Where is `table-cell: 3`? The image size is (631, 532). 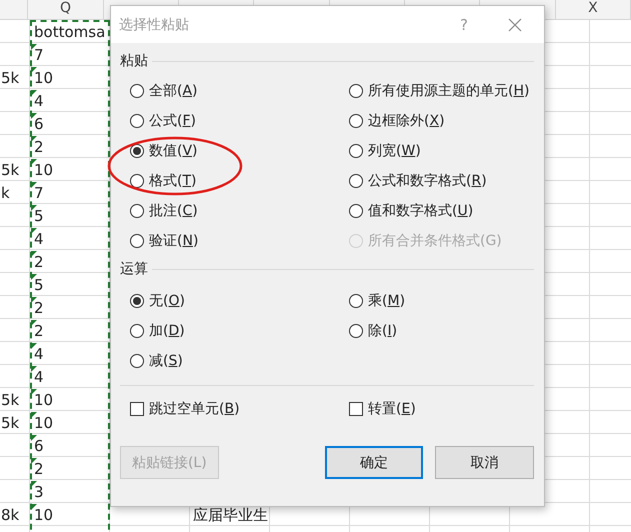
table-cell: 3 is located at coordinates (39, 492).